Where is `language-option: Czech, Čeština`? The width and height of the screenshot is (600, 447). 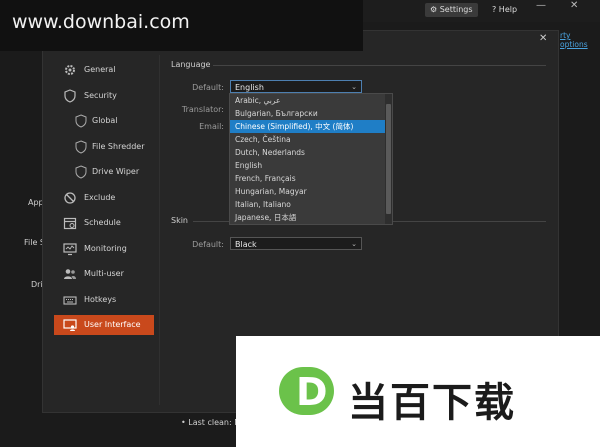
language-option: Czech, Čeština is located at coordinates (308, 139).